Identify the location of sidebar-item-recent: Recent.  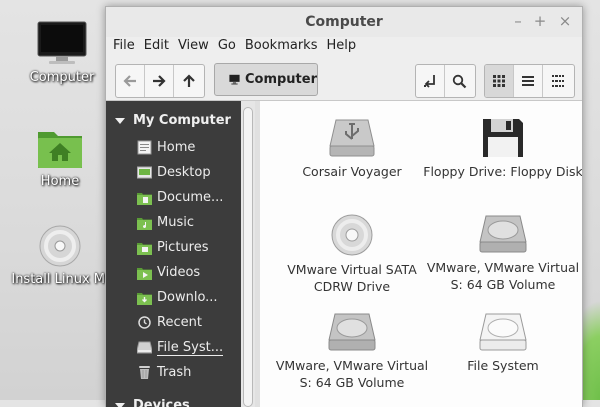
(173, 322).